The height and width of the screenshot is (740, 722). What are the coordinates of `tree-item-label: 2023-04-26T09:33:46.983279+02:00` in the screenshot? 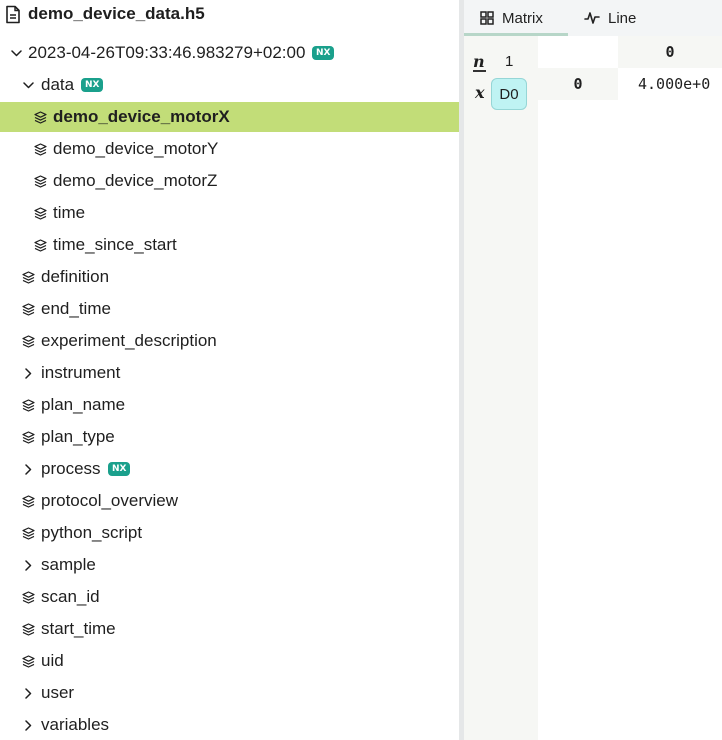 It's located at (167, 52).